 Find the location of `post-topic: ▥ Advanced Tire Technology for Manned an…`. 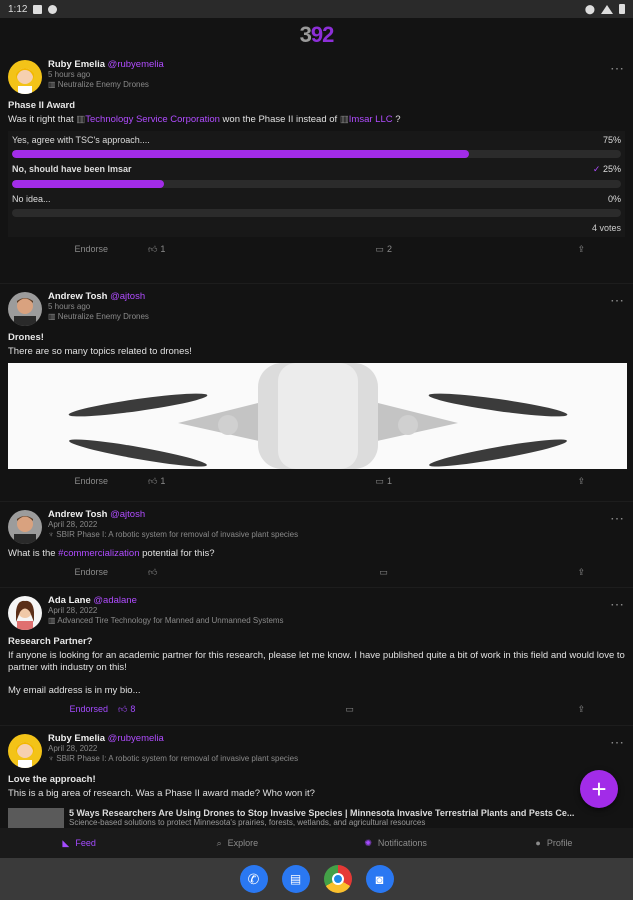

post-topic: ▥ Advanced Tire Technology for Manned an… is located at coordinates (166, 621).